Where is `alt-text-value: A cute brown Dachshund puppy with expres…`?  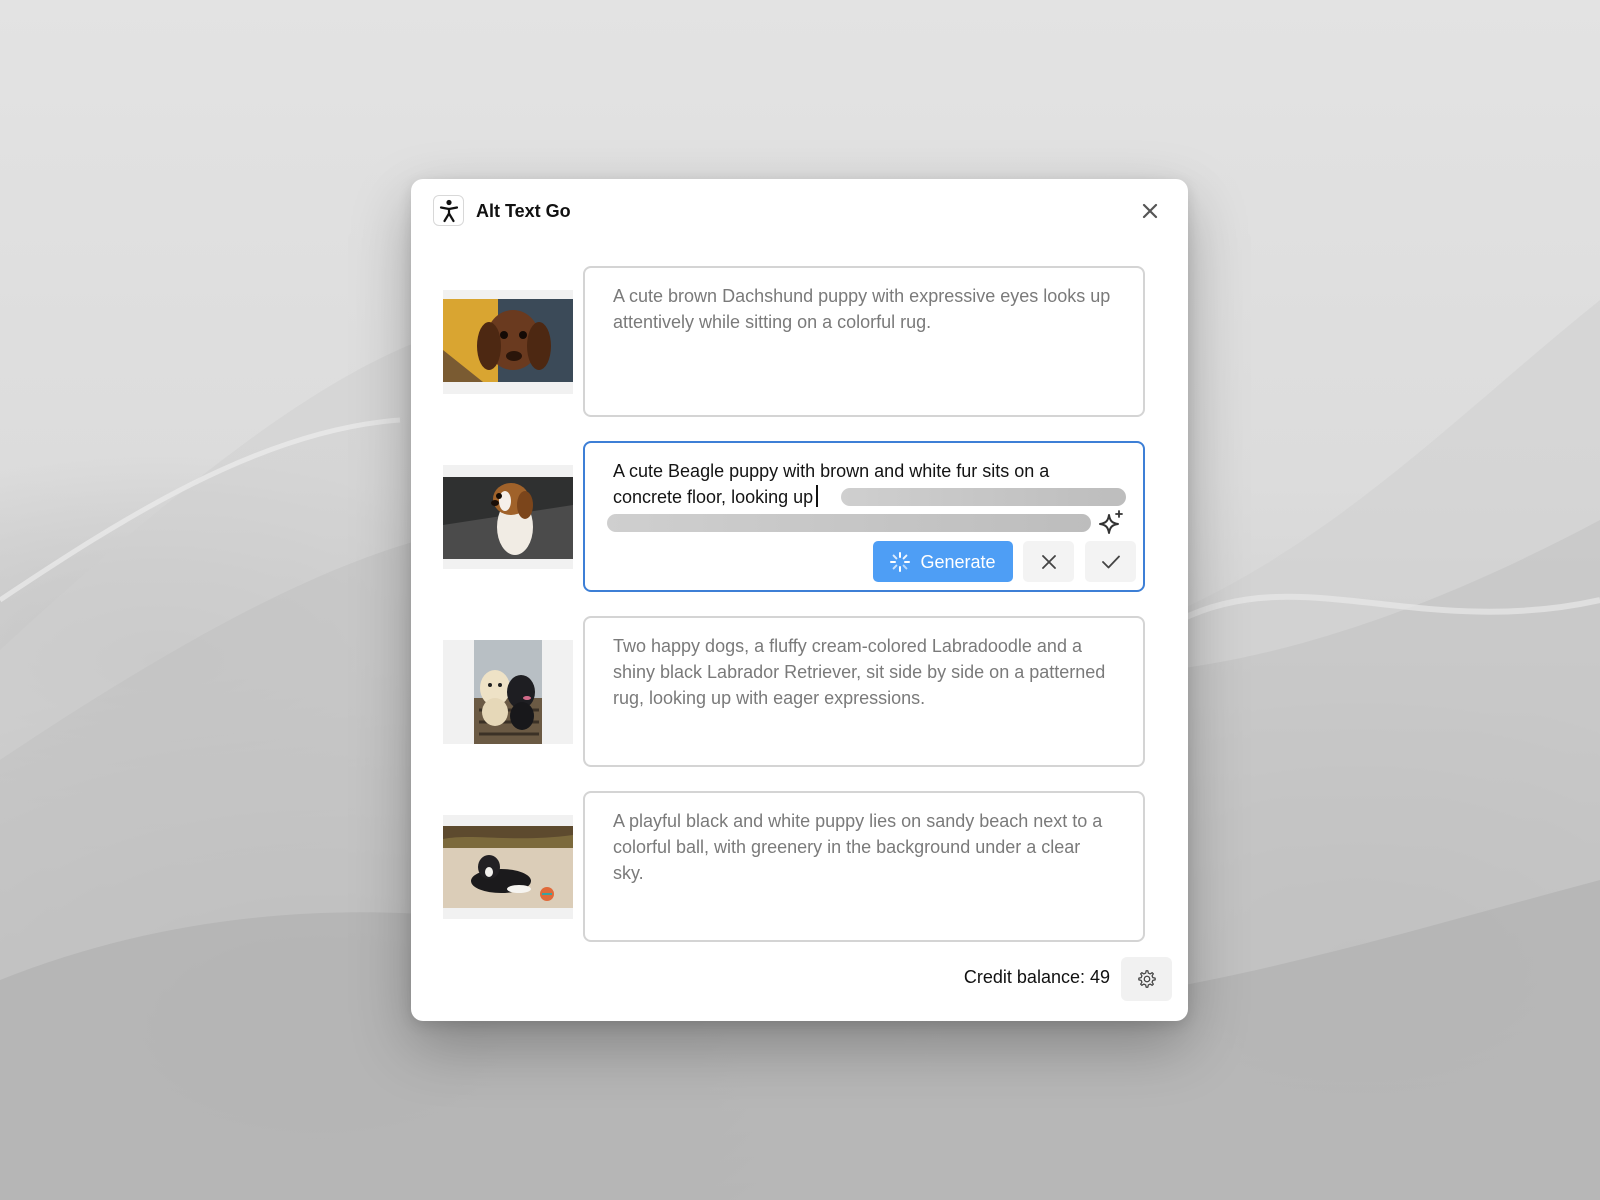 alt-text-value: A cute brown Dachshund puppy with expres… is located at coordinates (862, 309).